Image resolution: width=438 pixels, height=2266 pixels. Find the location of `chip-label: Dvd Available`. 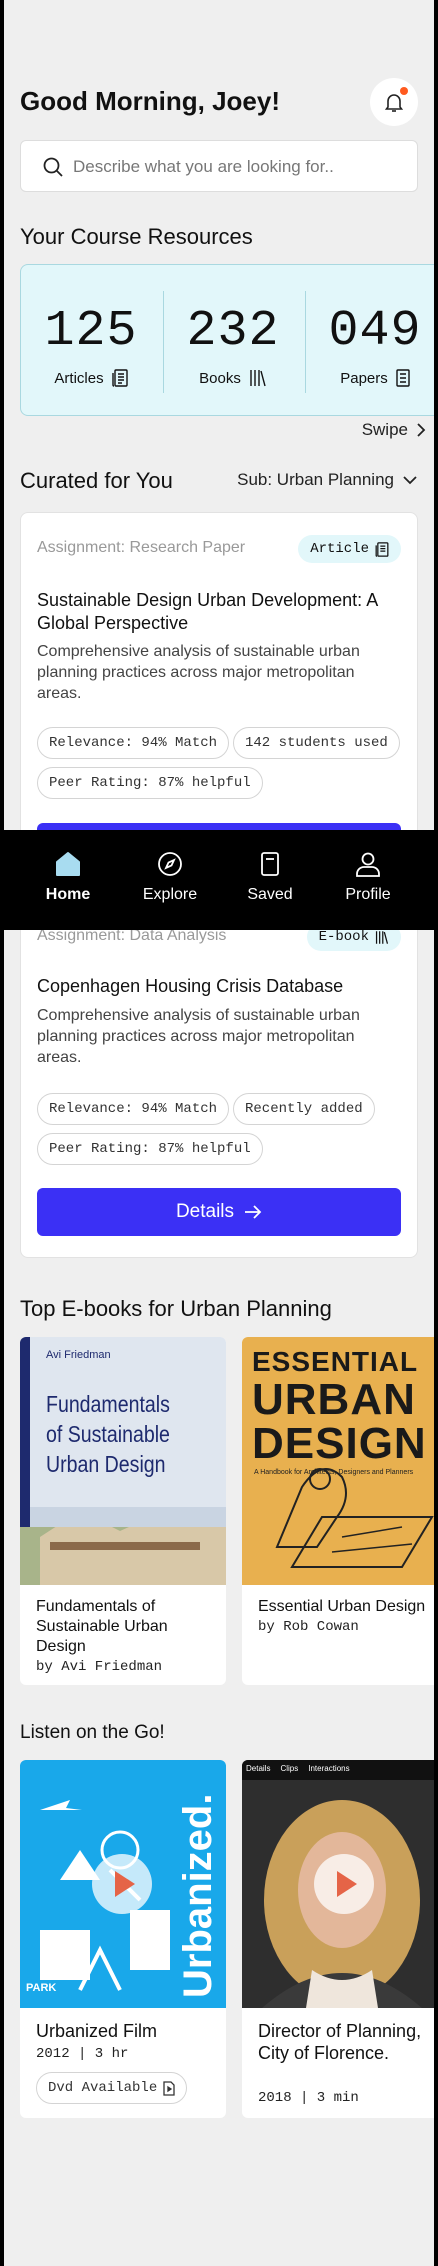

chip-label: Dvd Available is located at coordinates (103, 2088).